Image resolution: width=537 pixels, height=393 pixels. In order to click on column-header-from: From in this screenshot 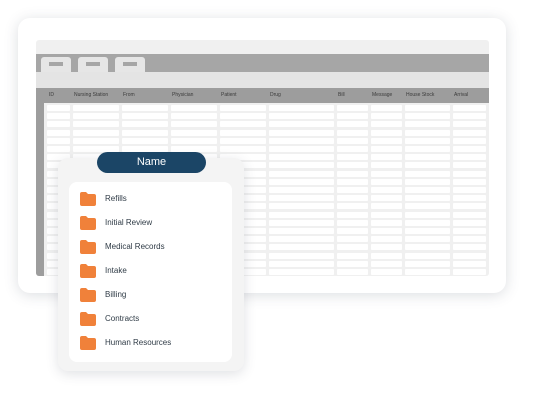, I will do `click(129, 95)`.